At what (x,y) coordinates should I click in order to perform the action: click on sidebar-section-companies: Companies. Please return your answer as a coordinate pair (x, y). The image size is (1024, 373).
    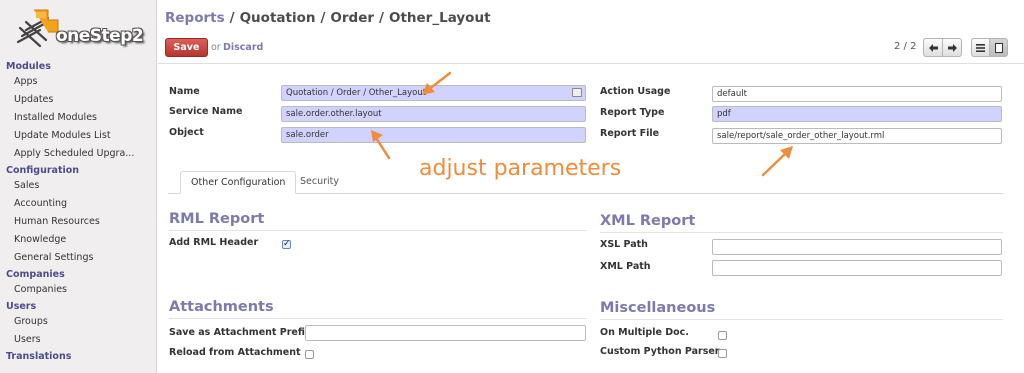
    Looking at the image, I should click on (35, 274).